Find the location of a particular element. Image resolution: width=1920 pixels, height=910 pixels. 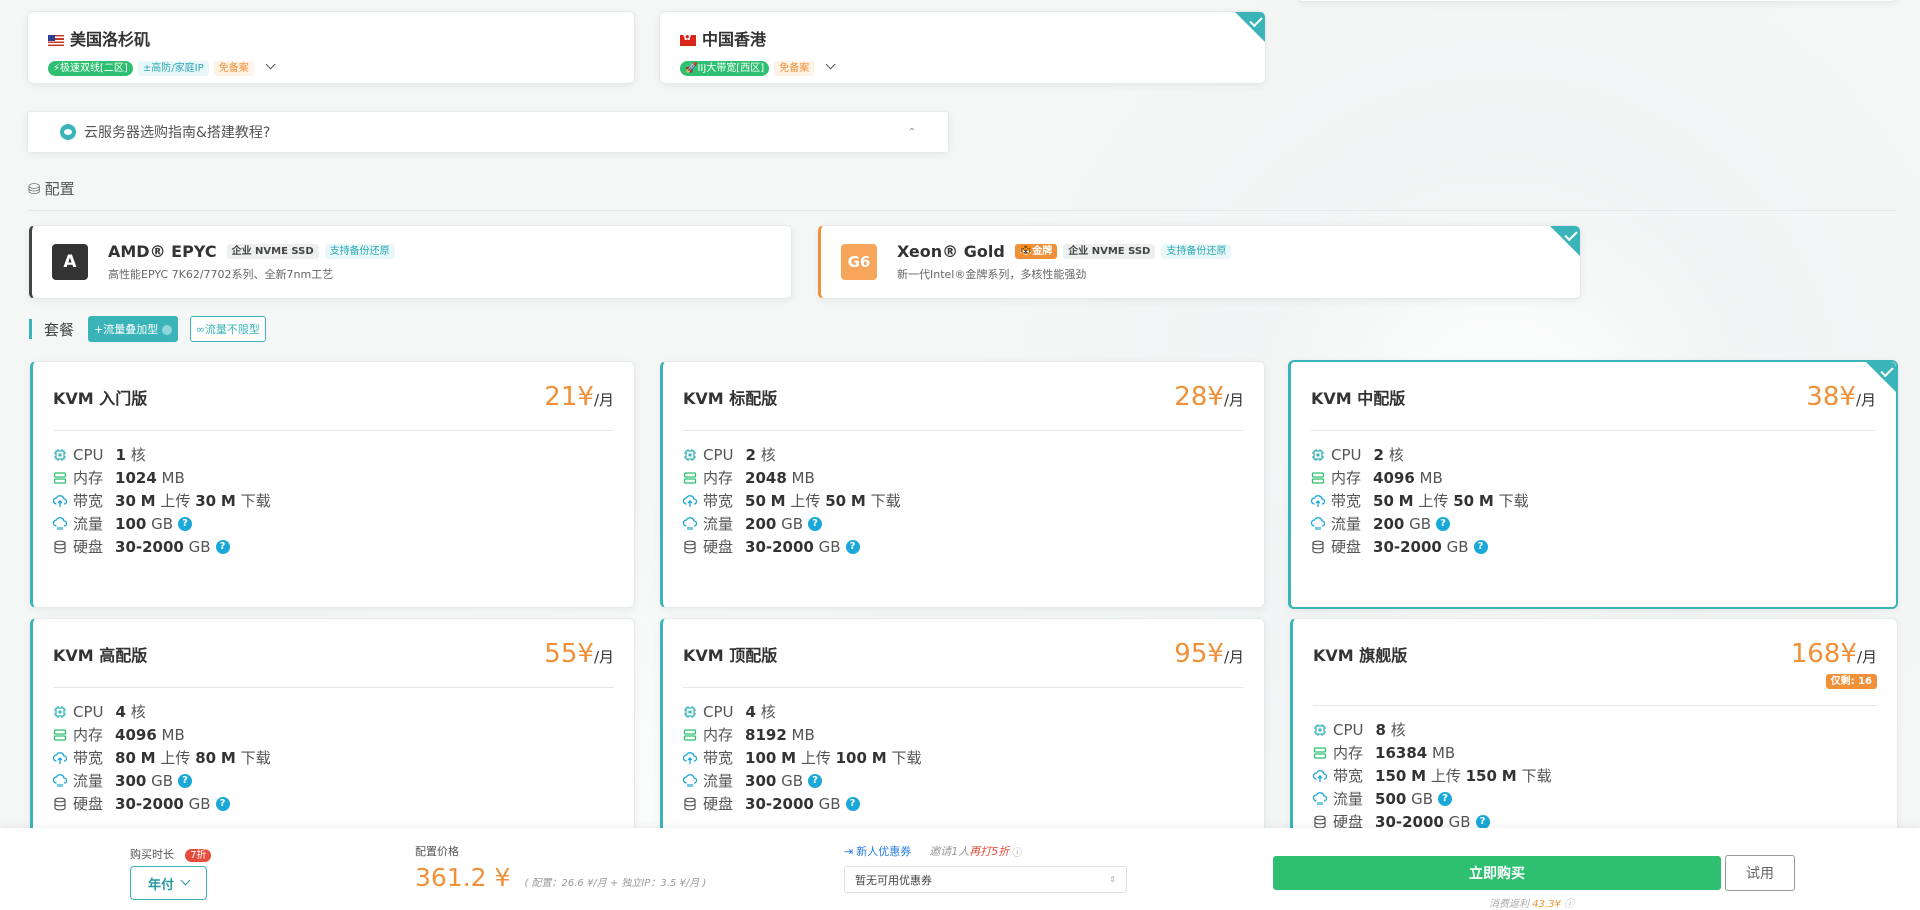

login-icon: ⇥ is located at coordinates (849, 851).